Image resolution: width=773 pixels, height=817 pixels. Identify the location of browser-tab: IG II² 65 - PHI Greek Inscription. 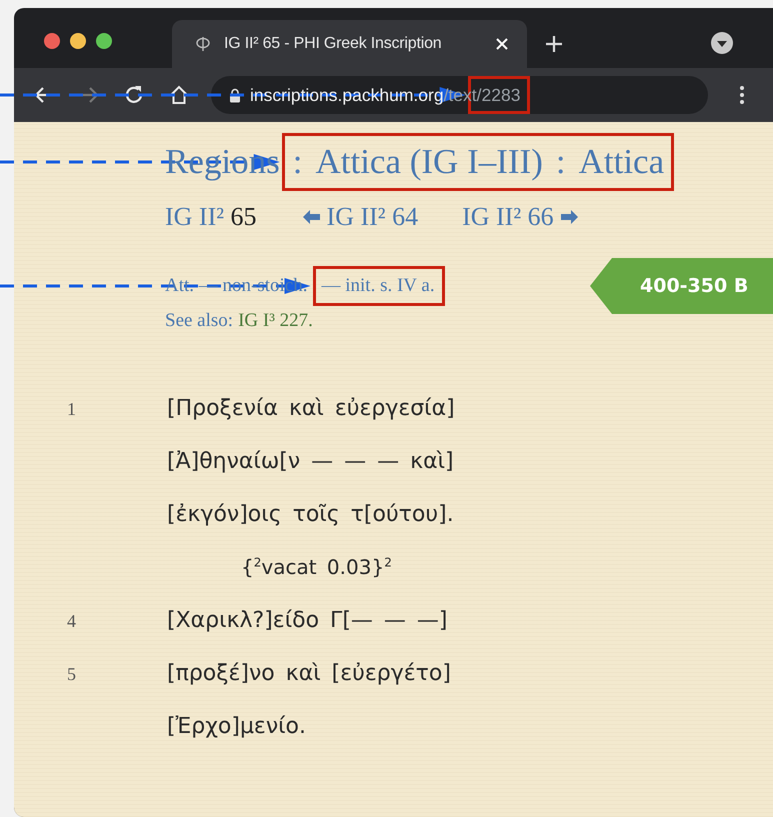
(349, 44).